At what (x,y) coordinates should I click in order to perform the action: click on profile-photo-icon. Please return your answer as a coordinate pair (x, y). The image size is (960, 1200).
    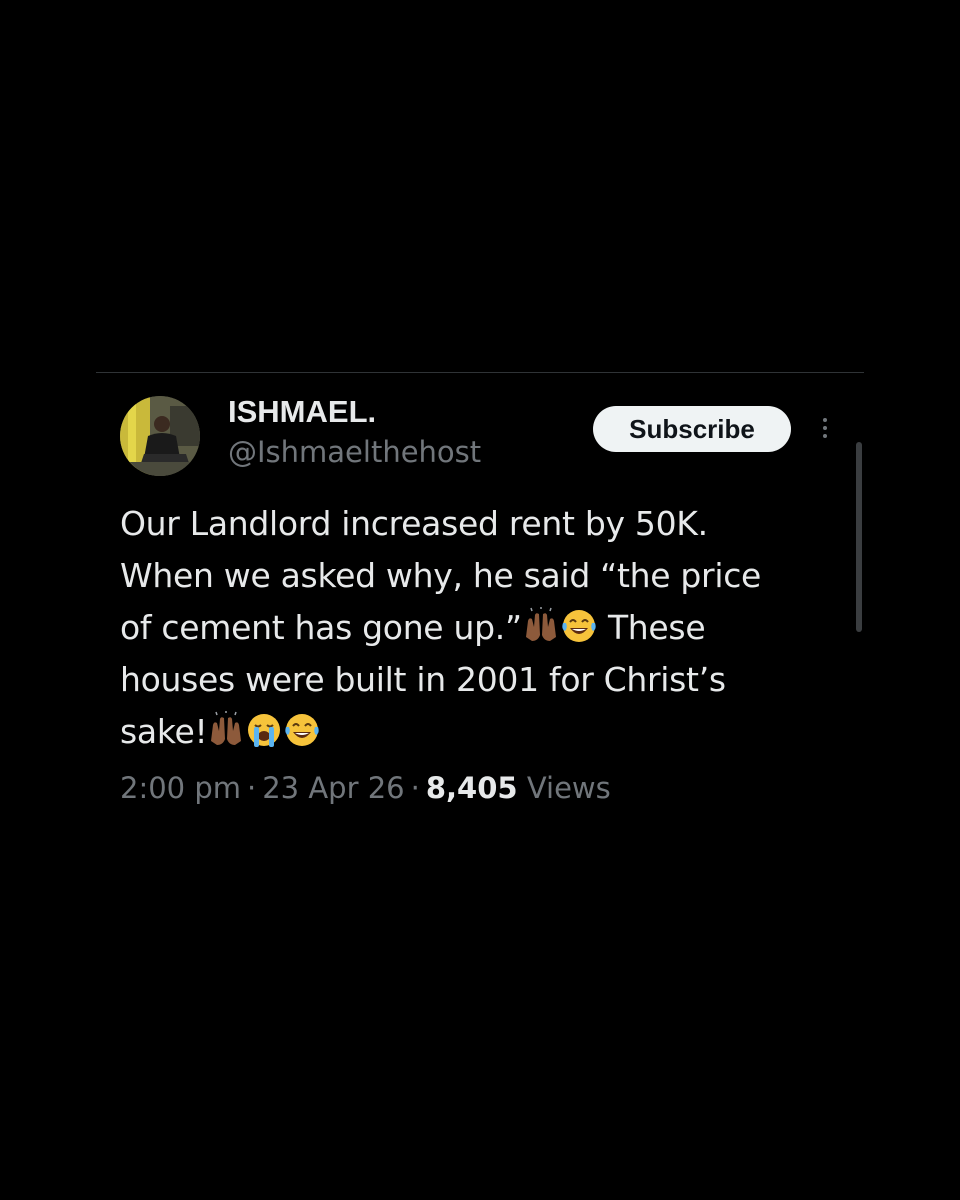
    Looking at the image, I should click on (160, 436).